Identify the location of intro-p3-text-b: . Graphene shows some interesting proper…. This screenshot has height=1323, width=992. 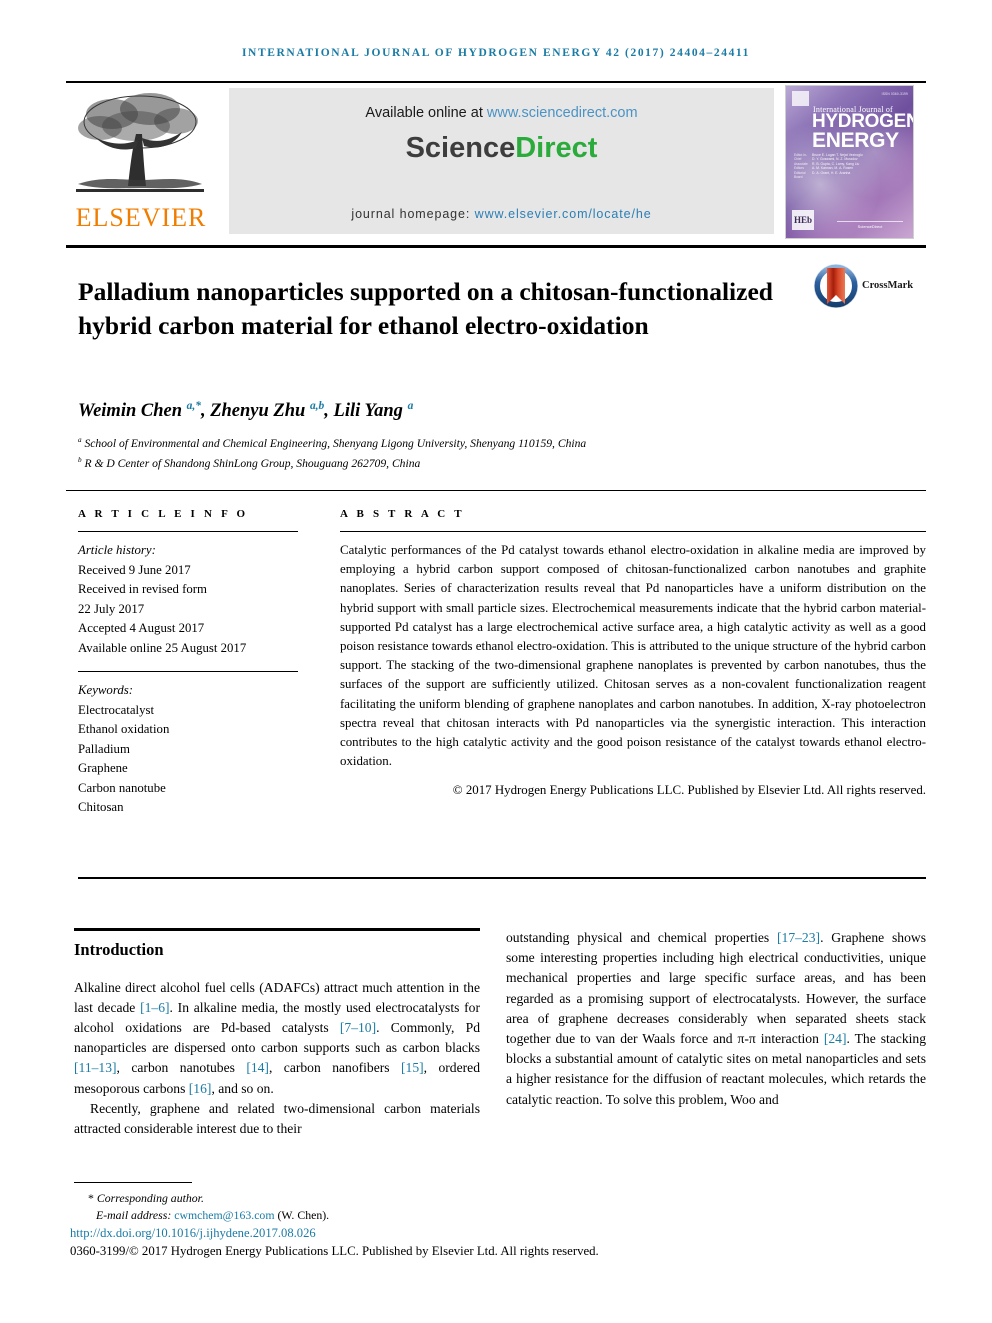
(716, 988).